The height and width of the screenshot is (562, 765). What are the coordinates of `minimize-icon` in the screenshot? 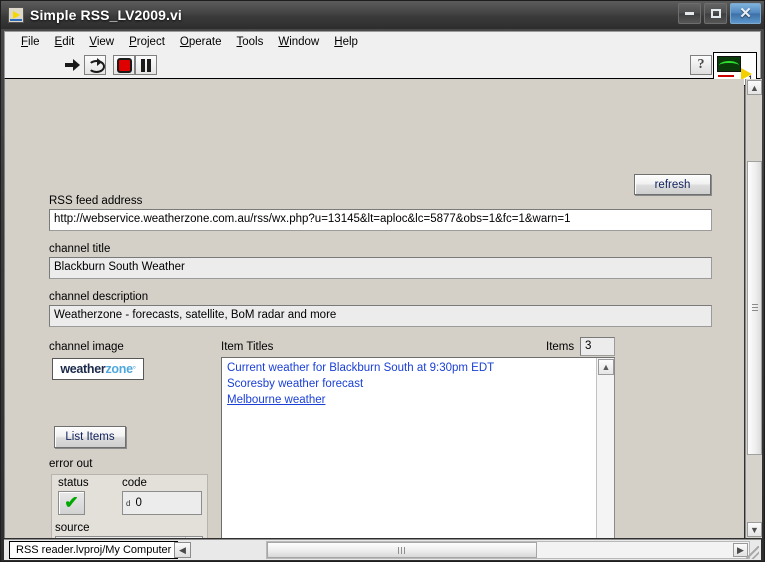 It's located at (689, 13).